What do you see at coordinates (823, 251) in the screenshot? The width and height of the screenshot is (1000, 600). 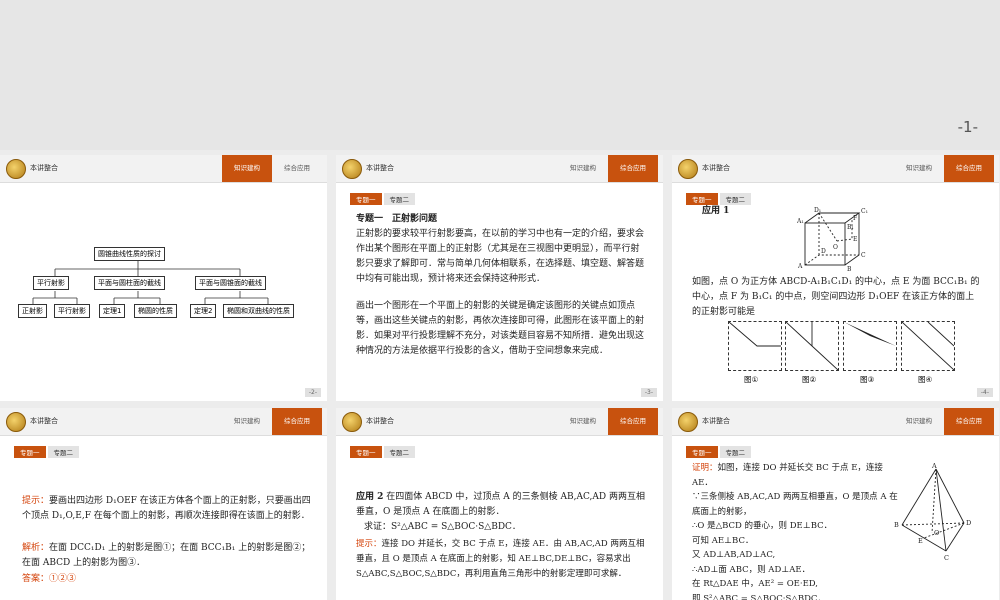 I see `cube-label: D` at bounding box center [823, 251].